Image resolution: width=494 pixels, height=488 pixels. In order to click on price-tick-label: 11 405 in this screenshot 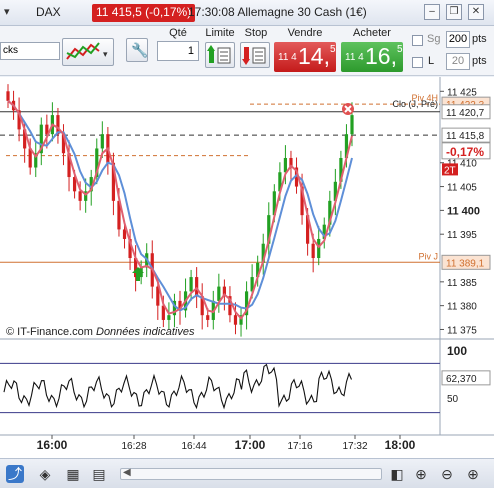, I will do `click(462, 188)`.